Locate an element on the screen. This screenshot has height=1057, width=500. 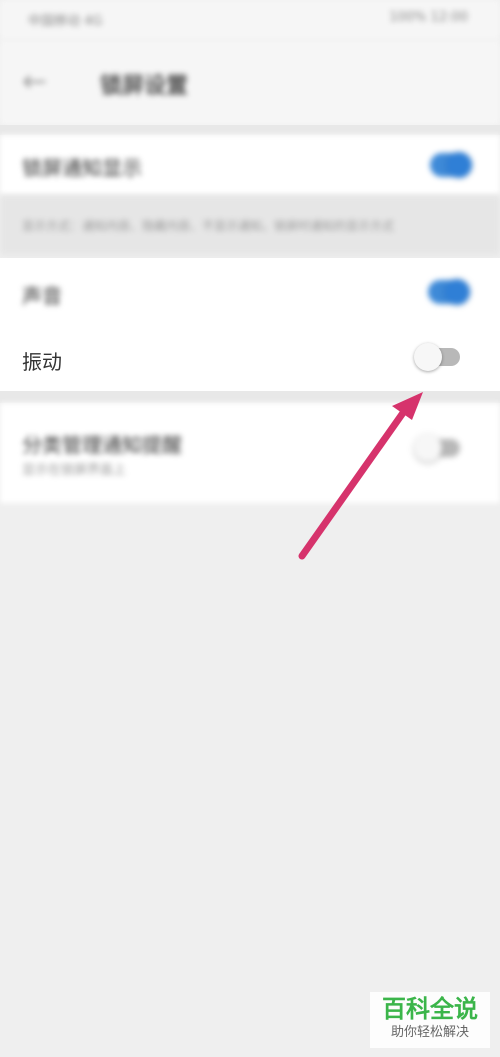
arrow-shaft is located at coordinates (353, 483).